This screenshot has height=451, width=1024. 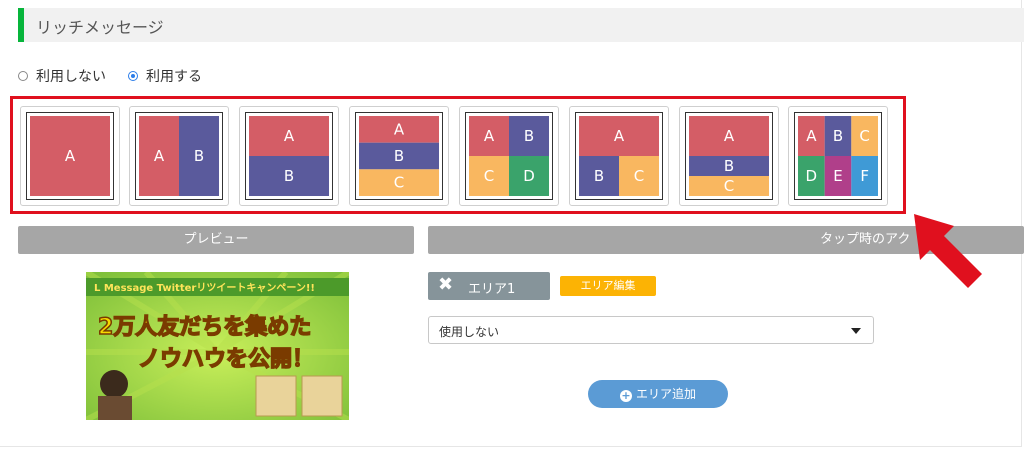 I want to click on template-layout-graphic: A B C D E F, so click(x=838, y=156).